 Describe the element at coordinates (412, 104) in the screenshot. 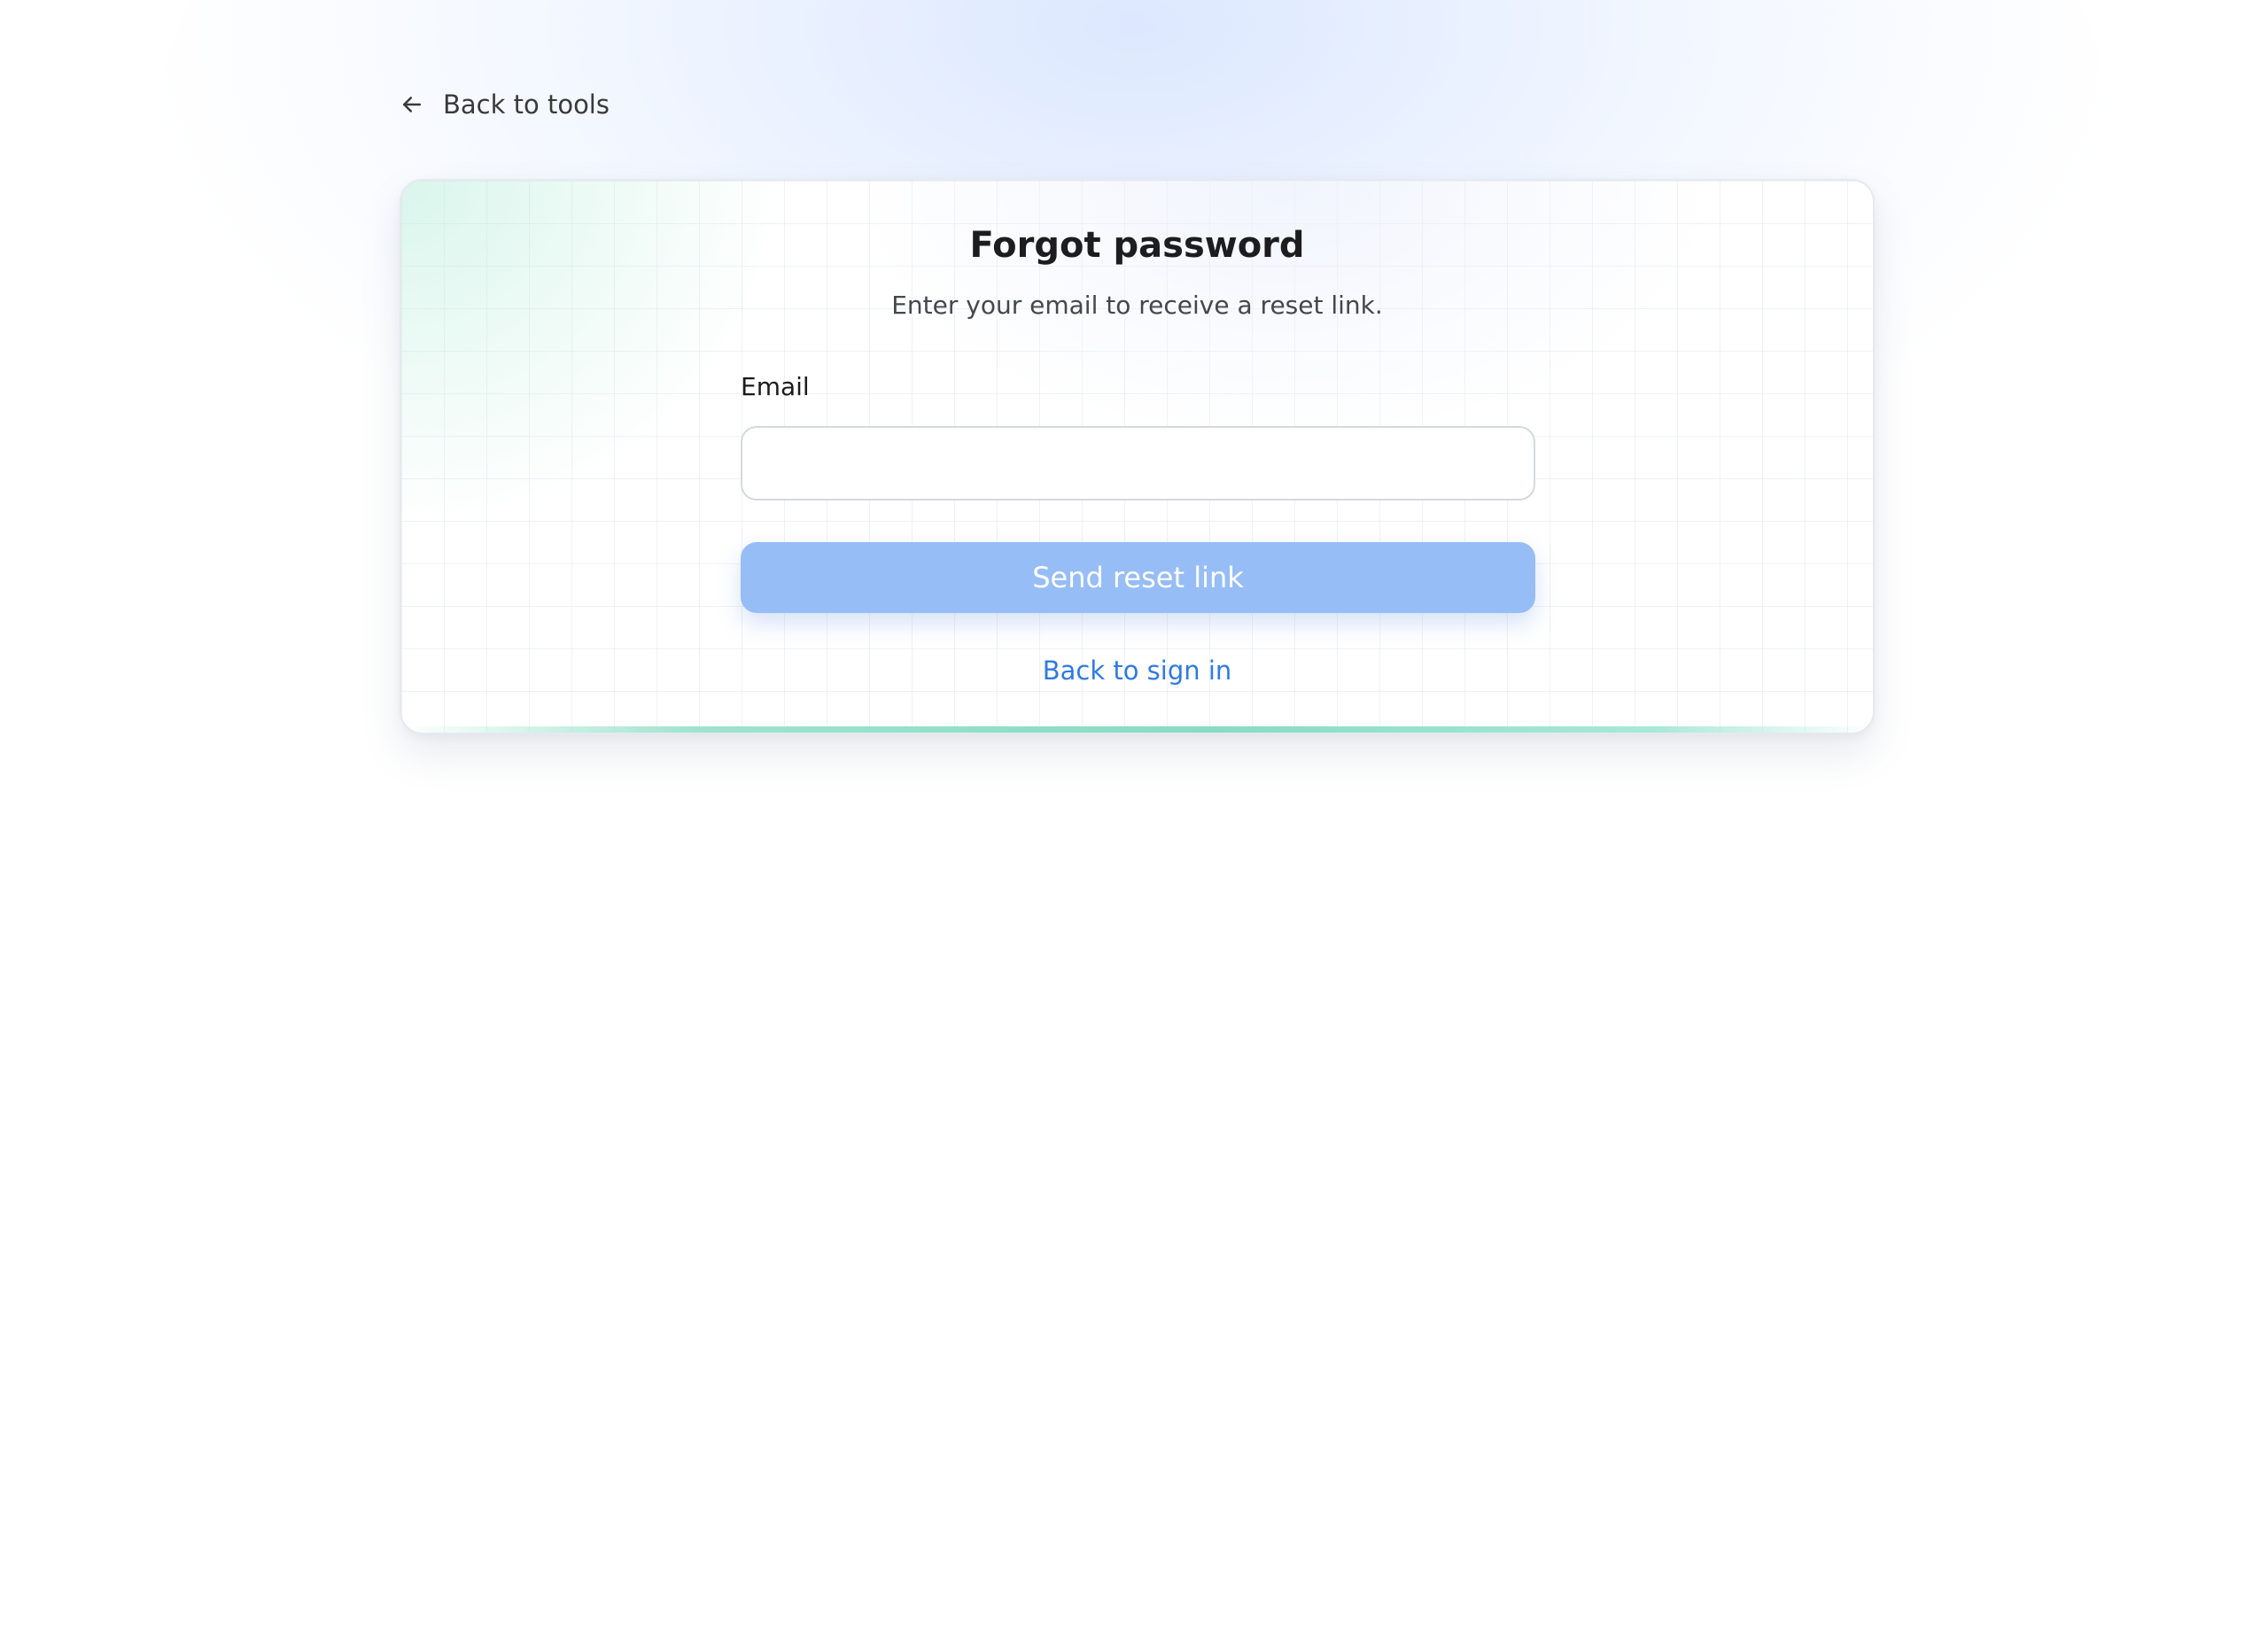

I see `arrow-left-icon` at that location.